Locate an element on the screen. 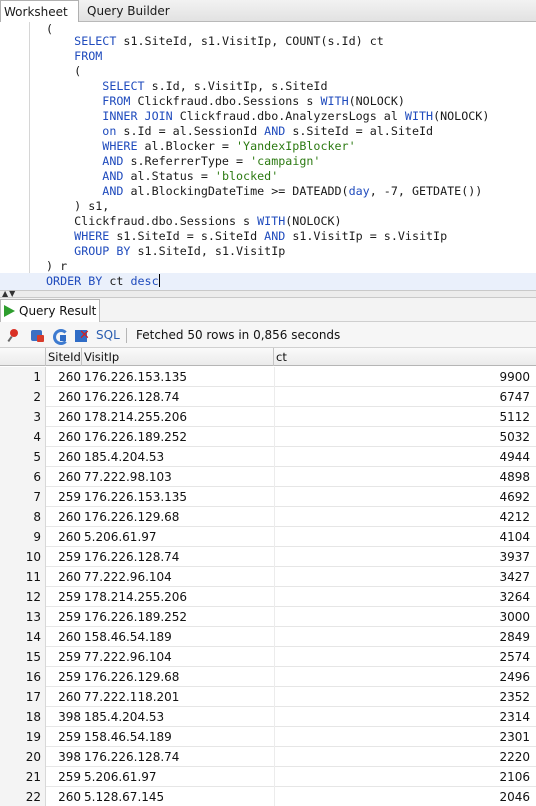 The height and width of the screenshot is (806, 536). cell-visitip: 5.128.67.145 is located at coordinates (178, 796).